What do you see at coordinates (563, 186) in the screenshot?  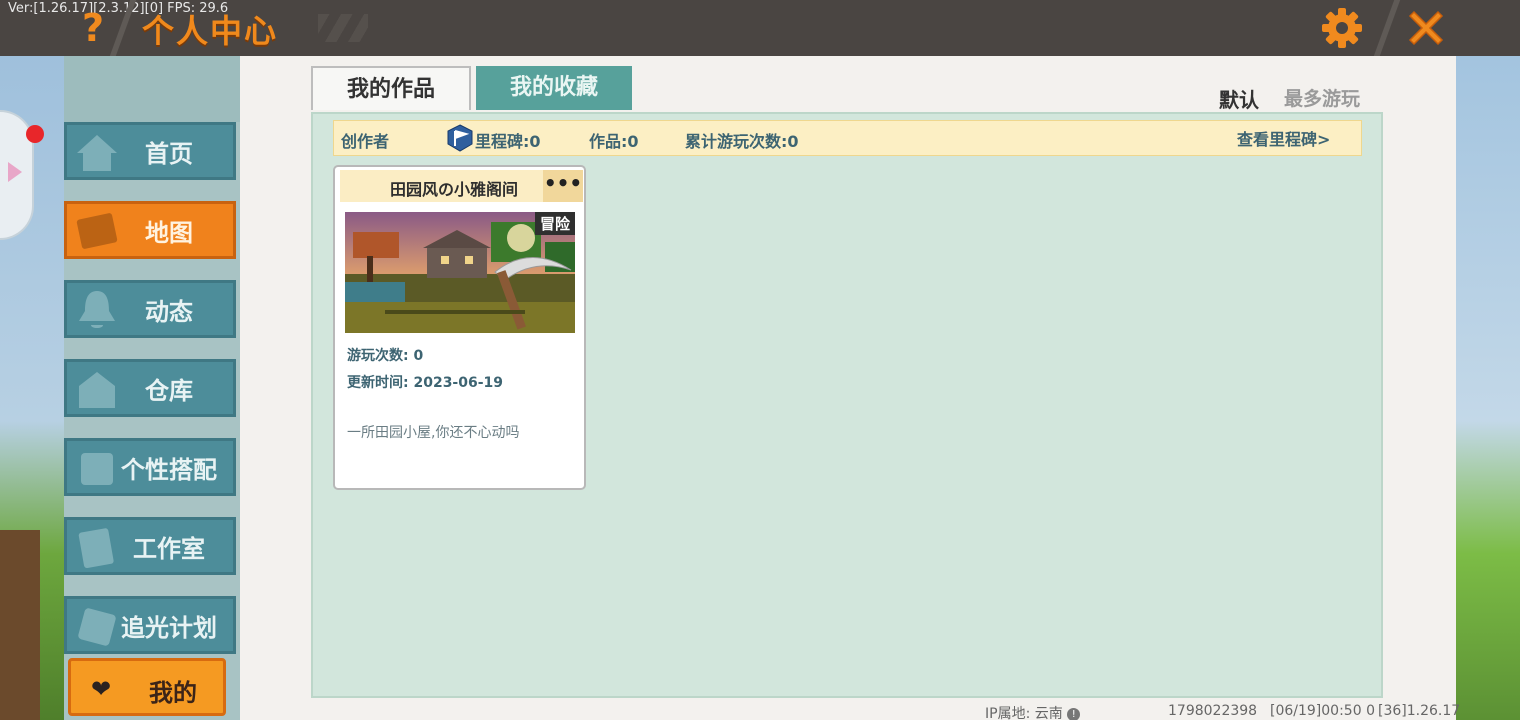 I see `more-options-button: •••` at bounding box center [563, 186].